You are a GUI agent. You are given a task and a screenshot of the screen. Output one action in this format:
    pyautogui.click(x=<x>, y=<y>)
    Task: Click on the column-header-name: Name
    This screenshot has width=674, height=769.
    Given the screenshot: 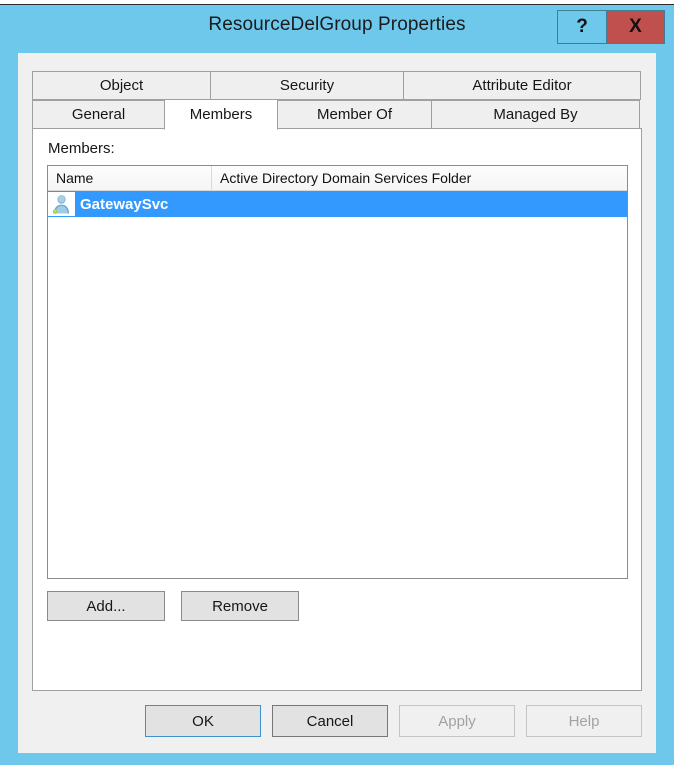 What is the action you would take?
    pyautogui.click(x=130, y=178)
    